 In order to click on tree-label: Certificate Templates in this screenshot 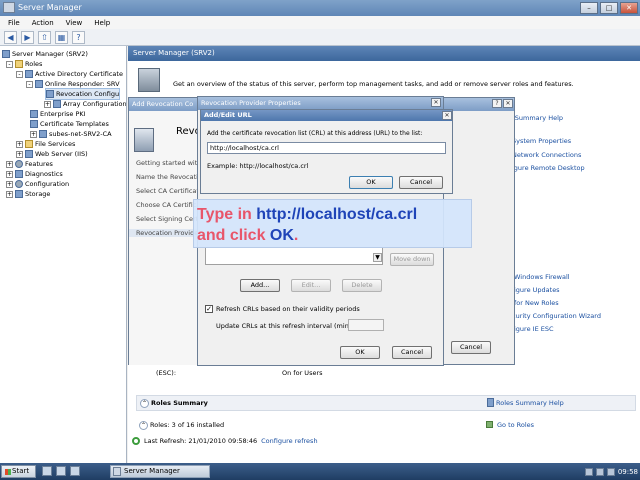, I will do `click(74, 124)`.